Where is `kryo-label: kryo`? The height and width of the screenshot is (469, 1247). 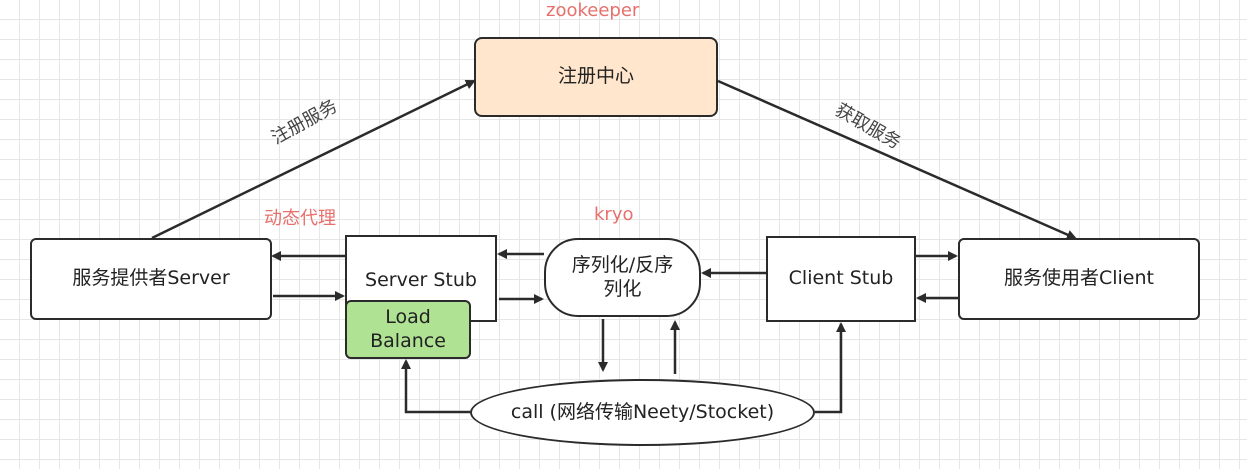 kryo-label: kryo is located at coordinates (614, 214).